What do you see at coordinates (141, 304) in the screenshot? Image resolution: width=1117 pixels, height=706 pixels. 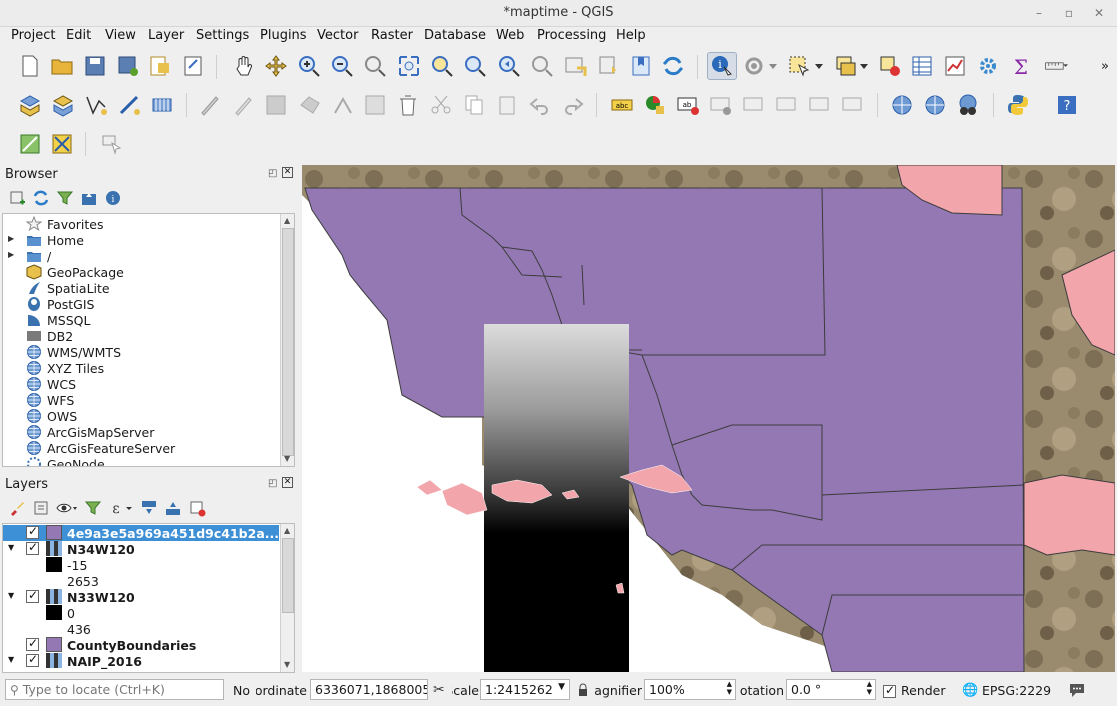 I see `browser-item-postgis: PostGIS` at bounding box center [141, 304].